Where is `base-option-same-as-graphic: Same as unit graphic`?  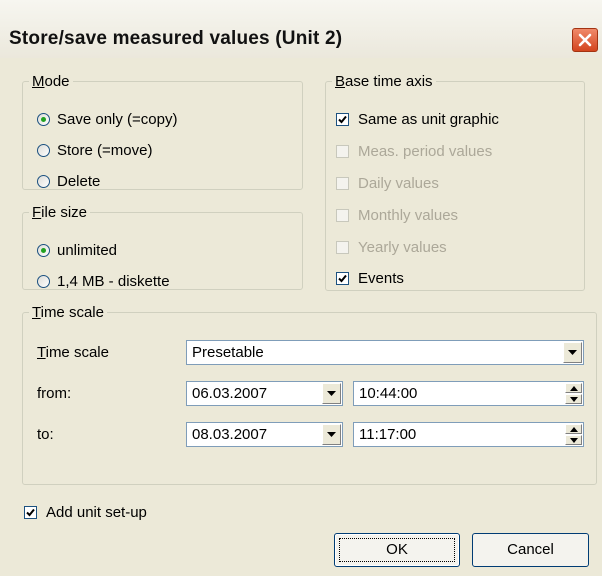
base-option-same-as-graphic: Same as unit graphic is located at coordinates (417, 119).